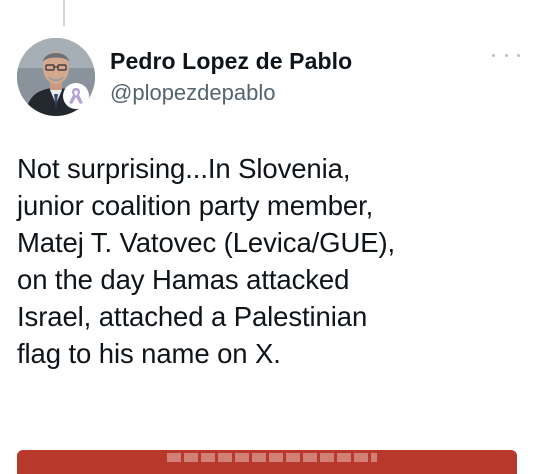 This screenshot has width=534, height=474. I want to click on tweet-text-line: on the day Hamas attacked, so click(183, 279).